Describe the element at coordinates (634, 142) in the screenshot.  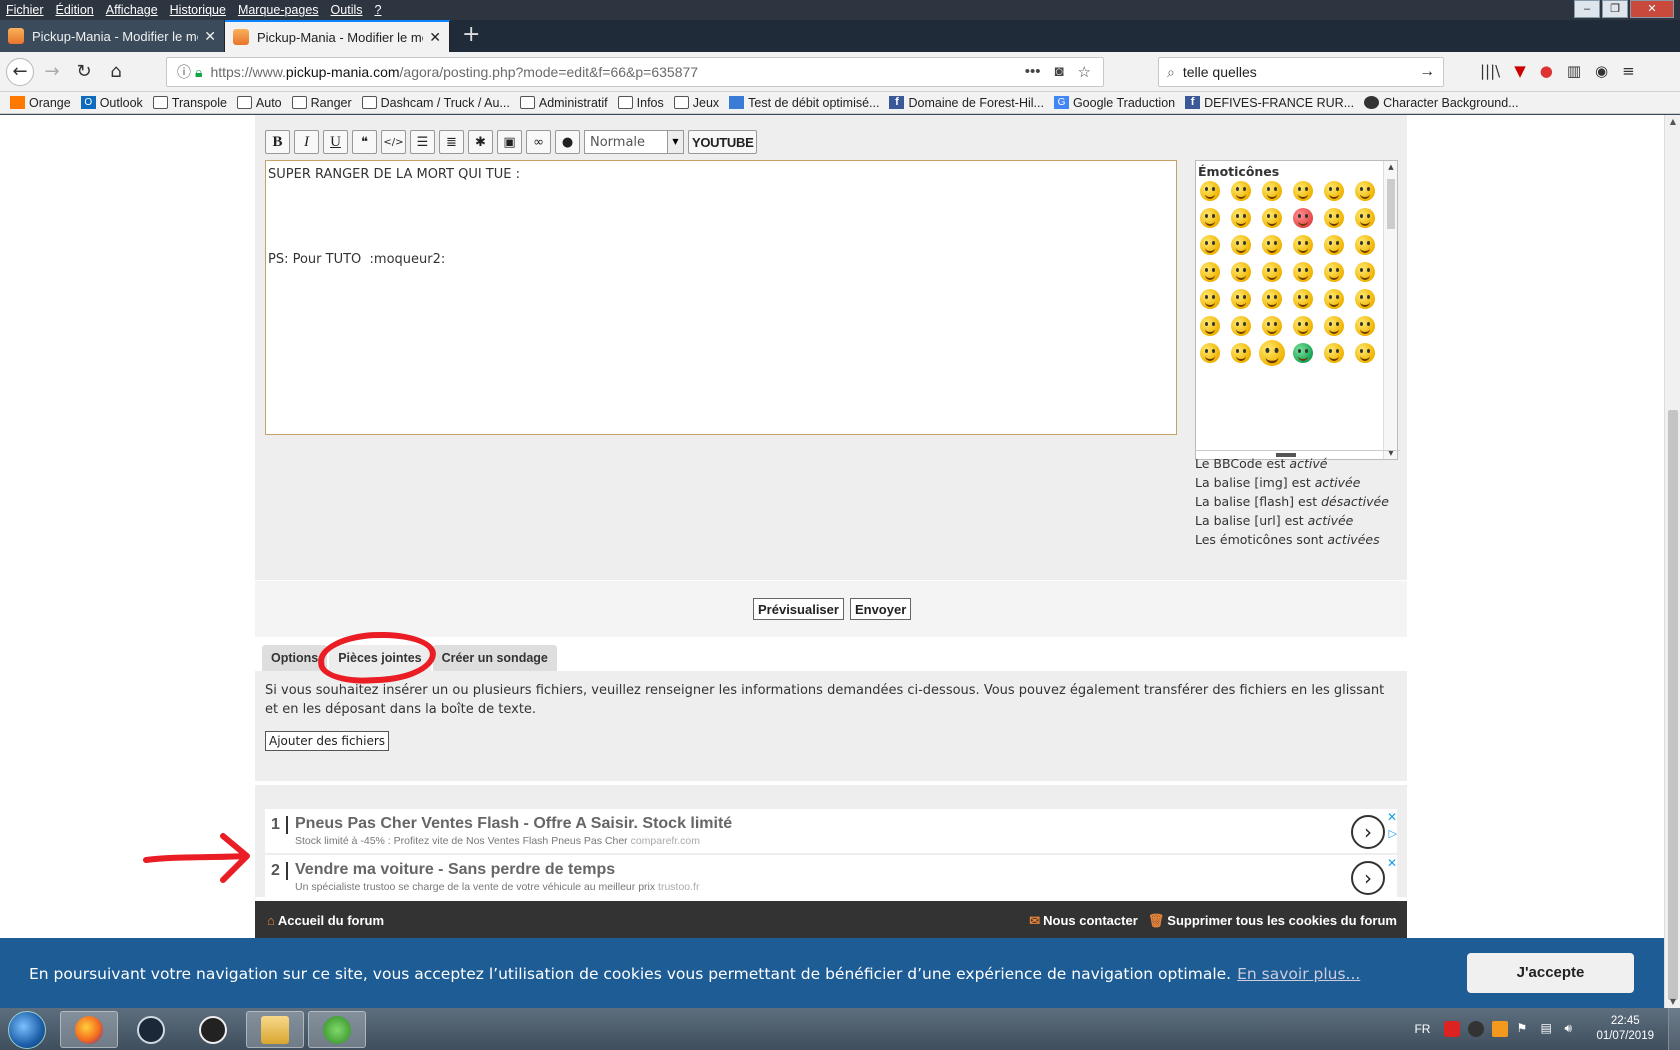
I see `font-size-select: Normale ▼` at that location.